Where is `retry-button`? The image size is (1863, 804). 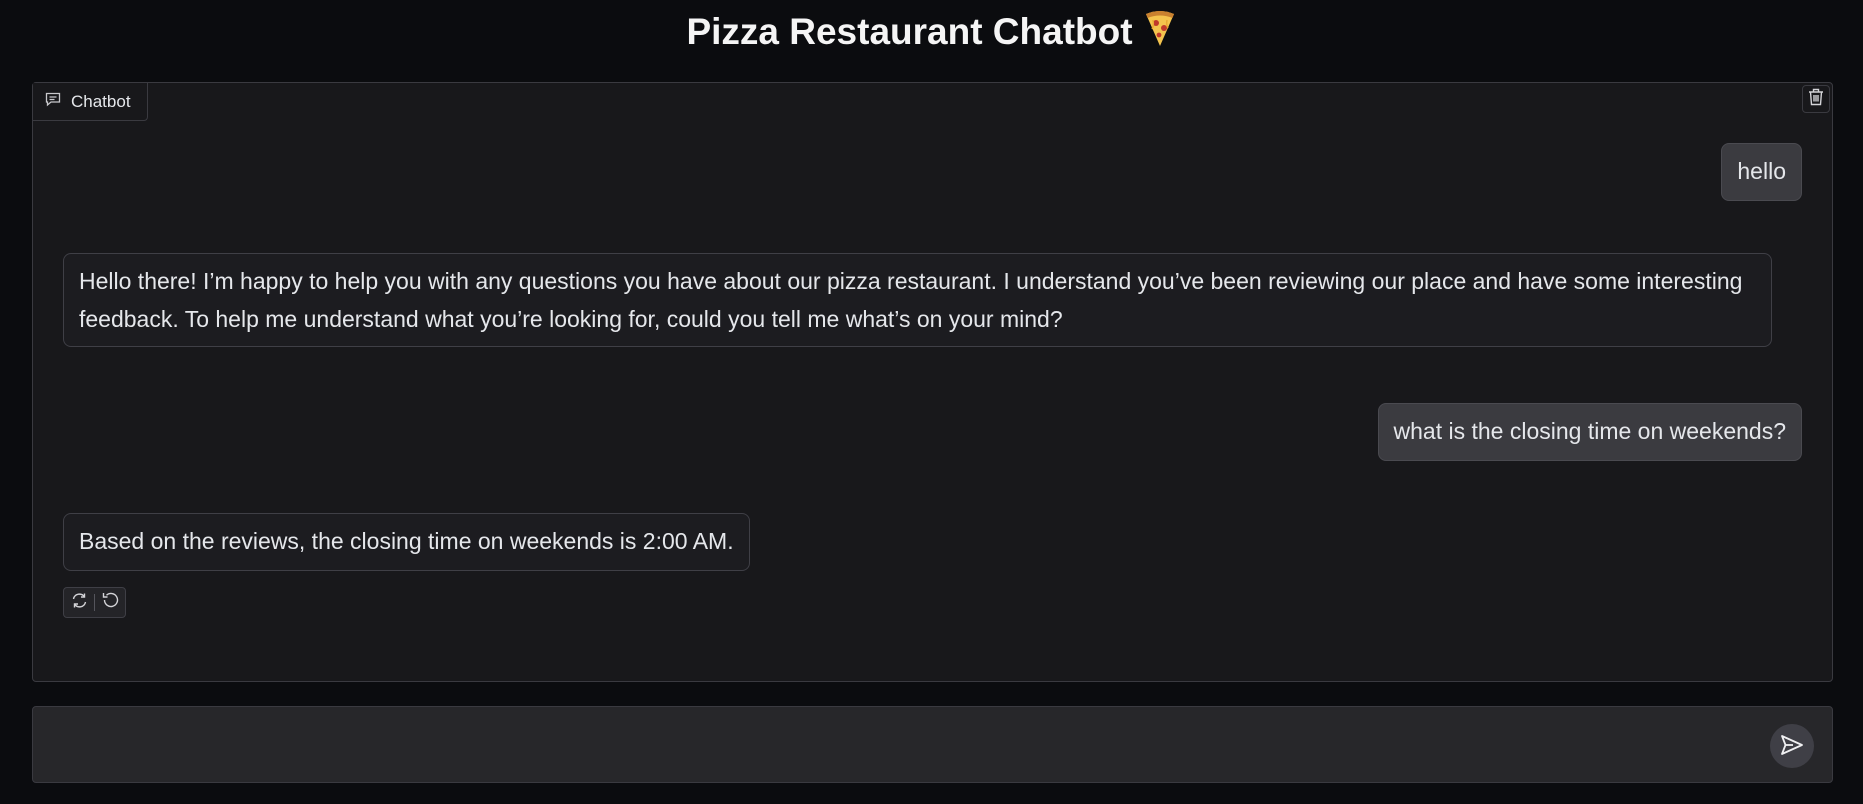
retry-button is located at coordinates (79, 602).